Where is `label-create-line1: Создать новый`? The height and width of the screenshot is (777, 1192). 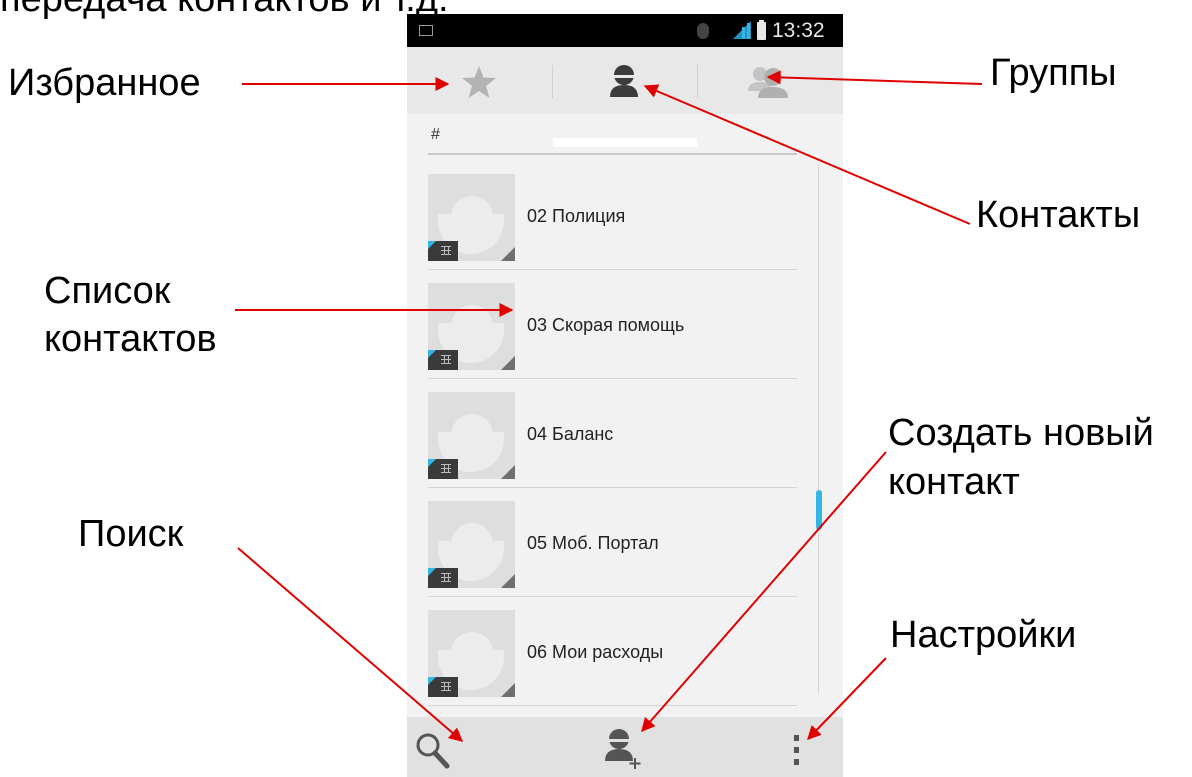
label-create-line1: Создать новый is located at coordinates (1021, 433).